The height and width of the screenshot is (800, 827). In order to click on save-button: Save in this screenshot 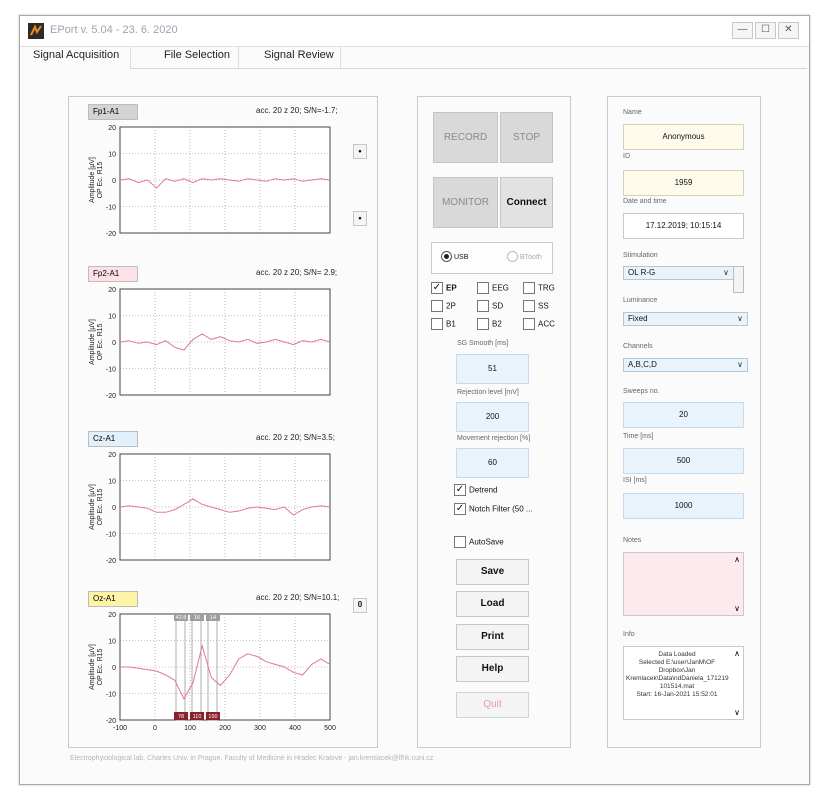, I will do `click(492, 572)`.